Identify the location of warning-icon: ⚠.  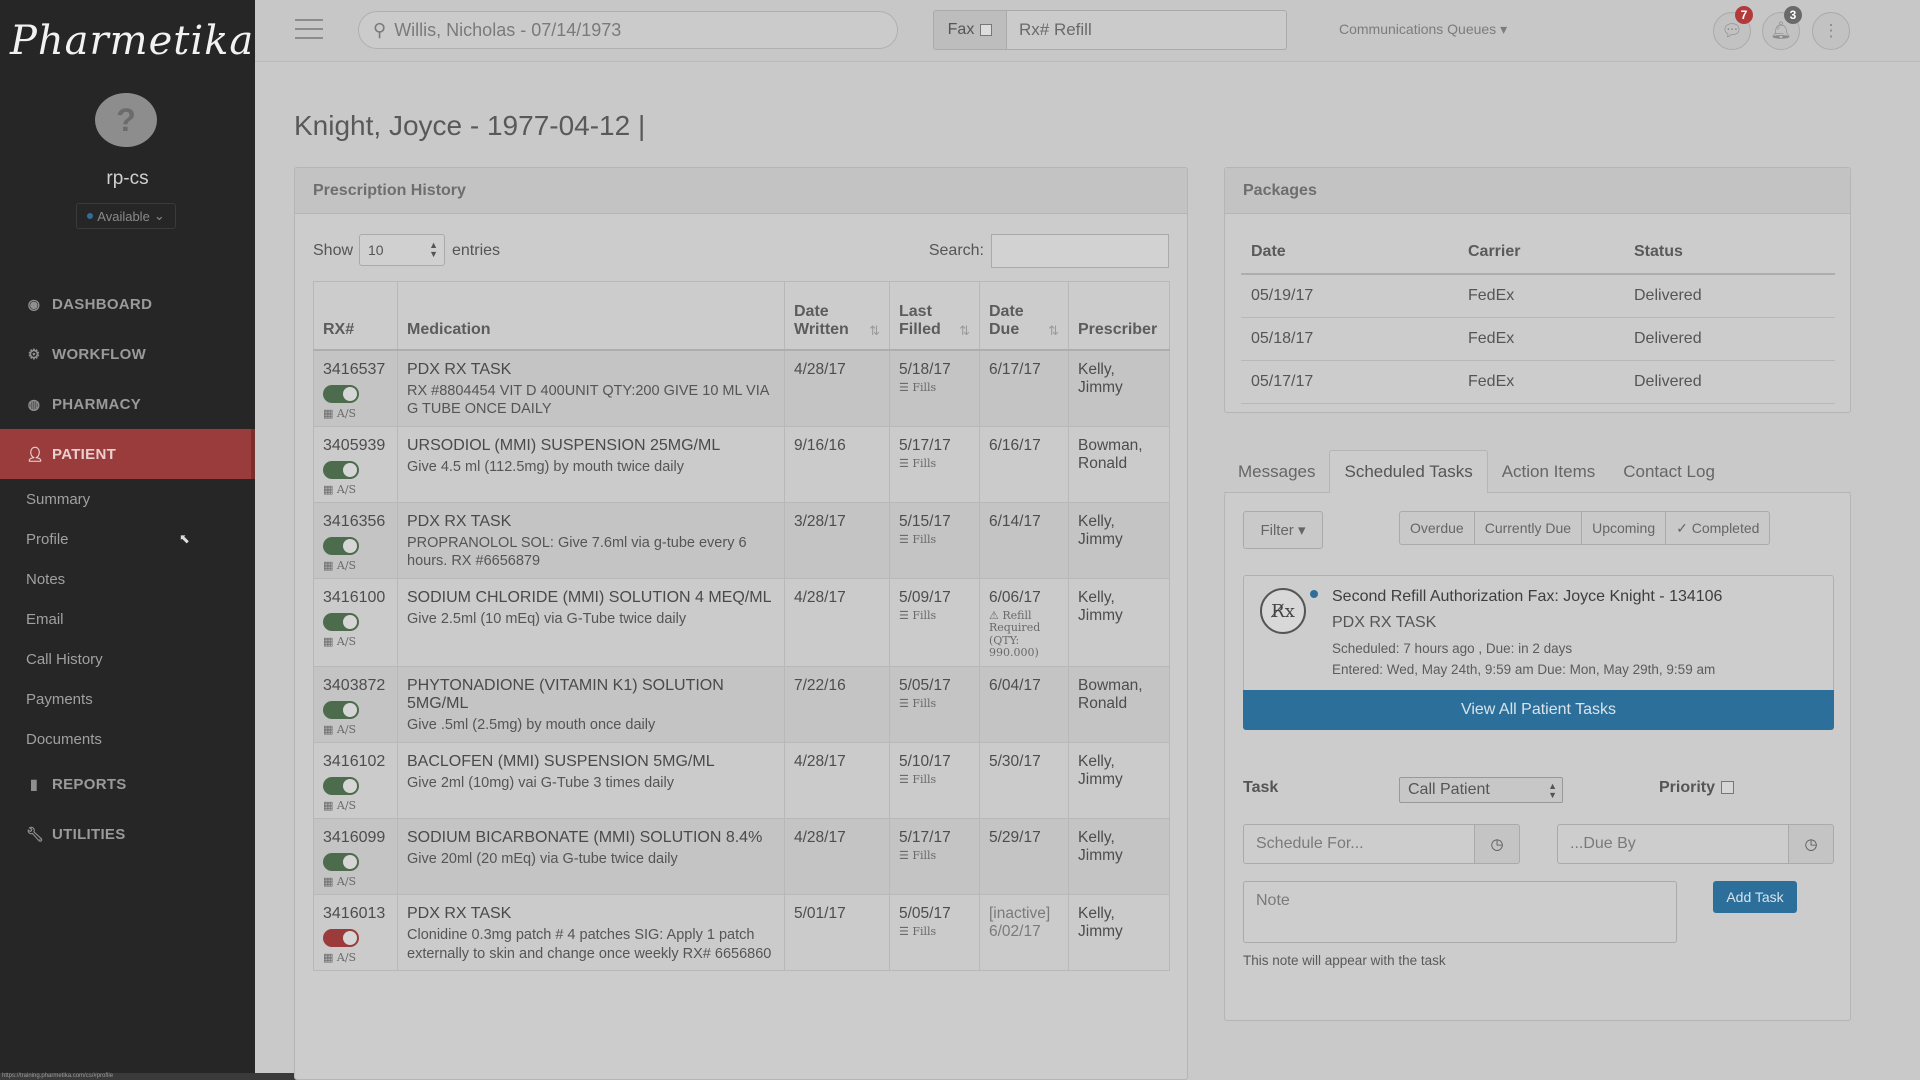
(996, 615).